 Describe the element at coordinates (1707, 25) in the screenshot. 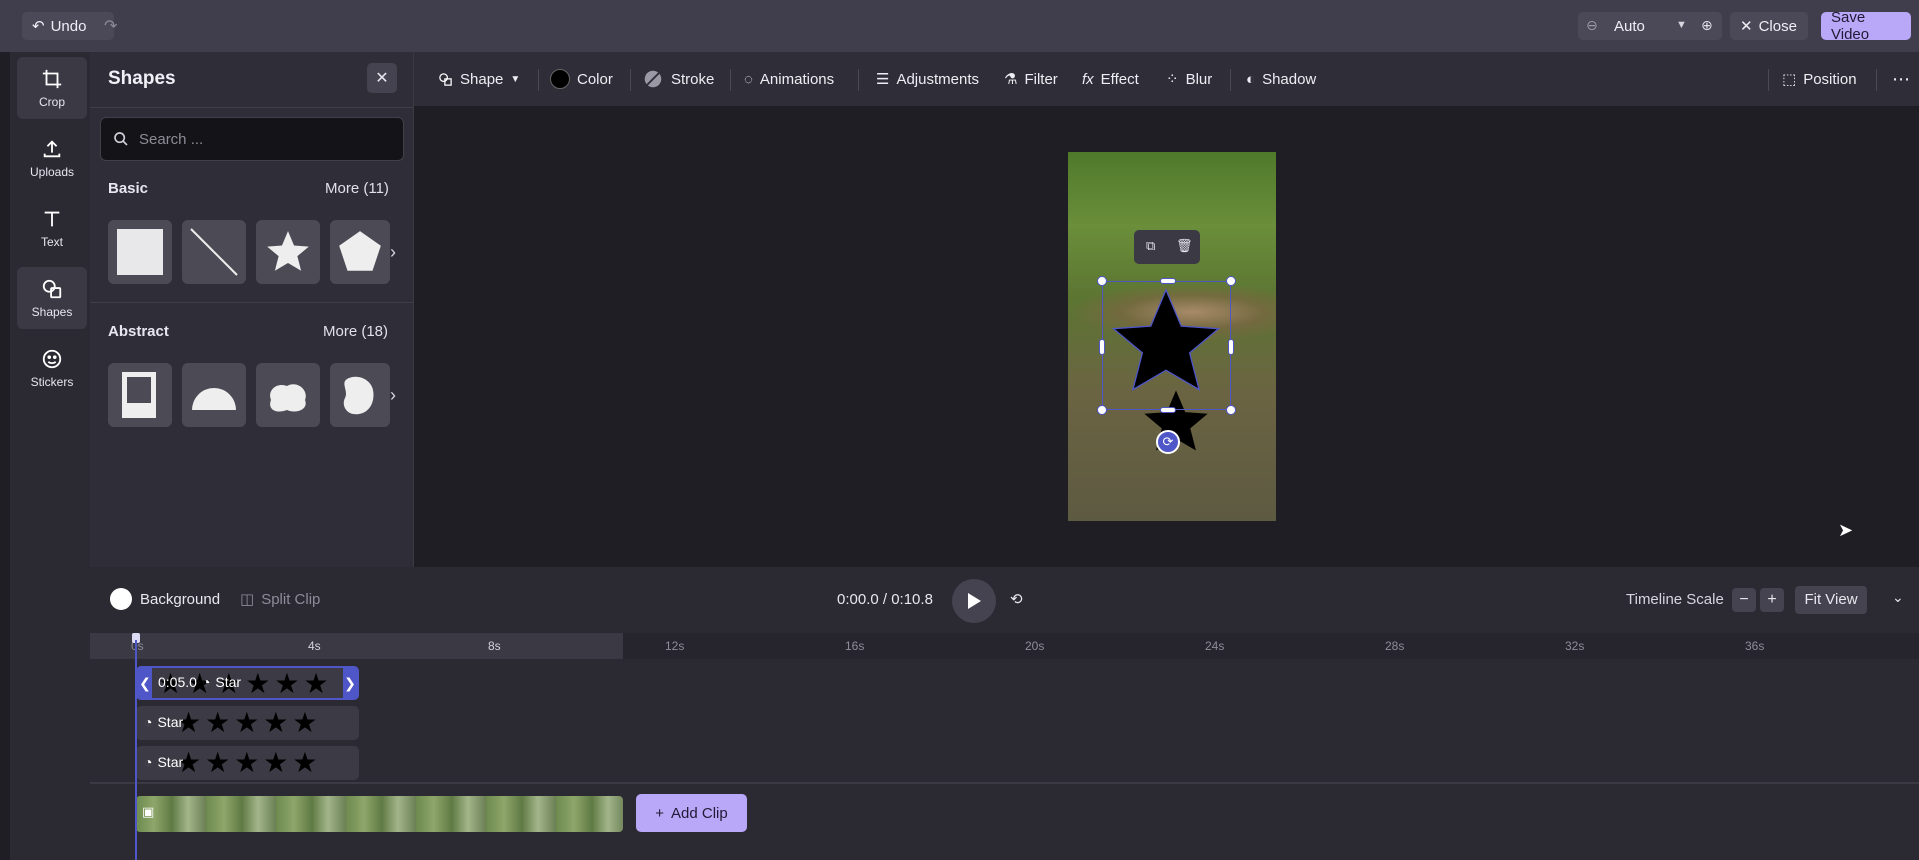

I see `zoom-in-icon: ⊕` at that location.